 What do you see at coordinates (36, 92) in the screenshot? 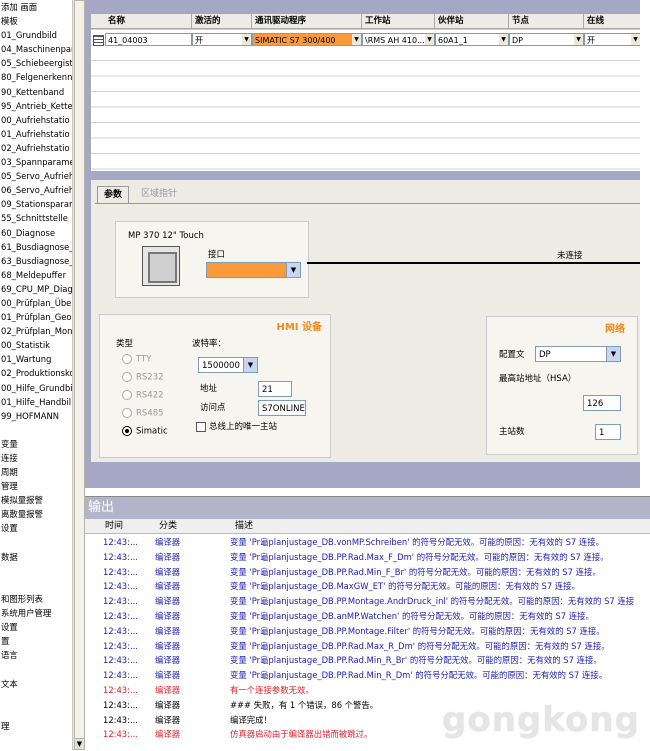
I see `tree-item: 90_Kettenband` at bounding box center [36, 92].